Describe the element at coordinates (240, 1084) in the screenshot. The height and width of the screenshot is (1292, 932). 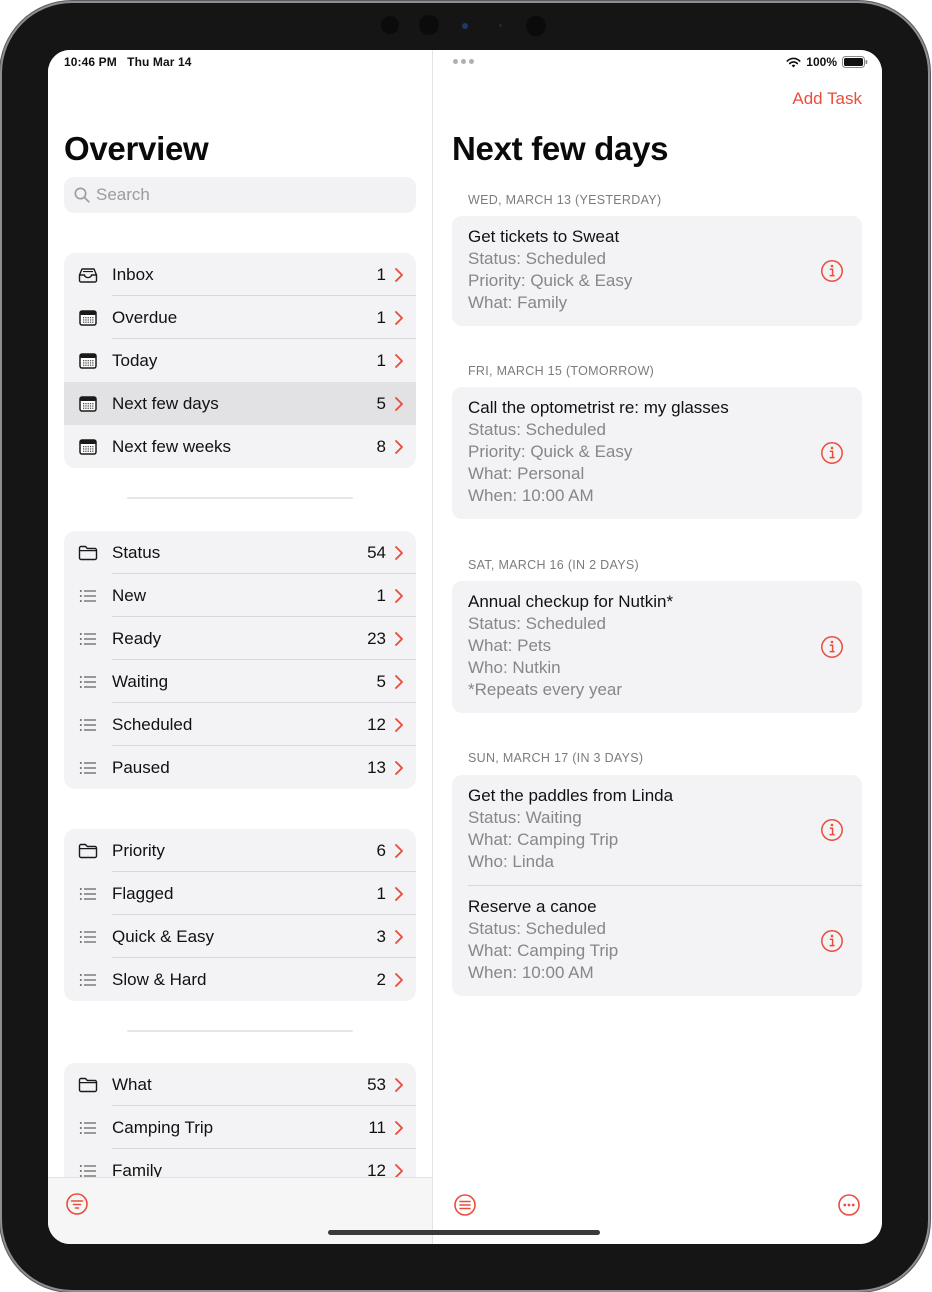
I see `sidebar-item-what: What 53` at that location.